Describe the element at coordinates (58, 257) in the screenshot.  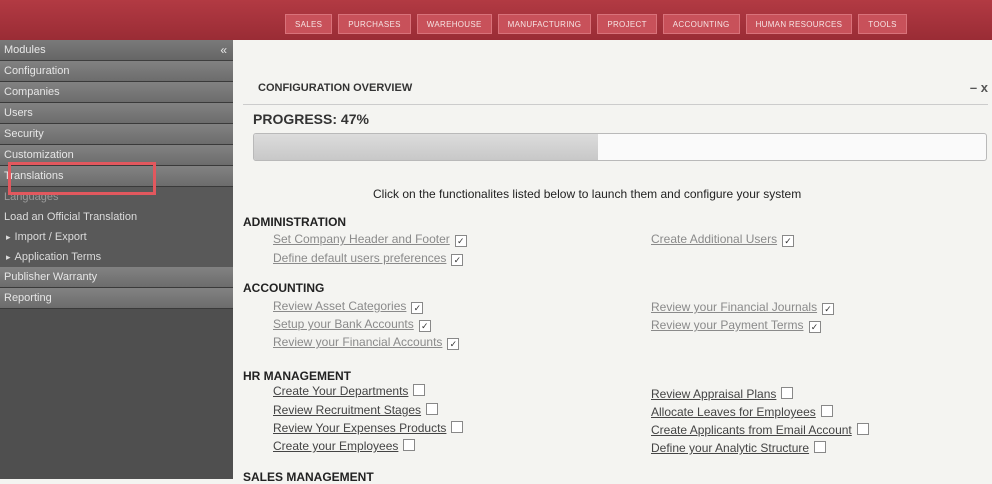
I see `sidebar-subitem-label: Application Terms` at that location.